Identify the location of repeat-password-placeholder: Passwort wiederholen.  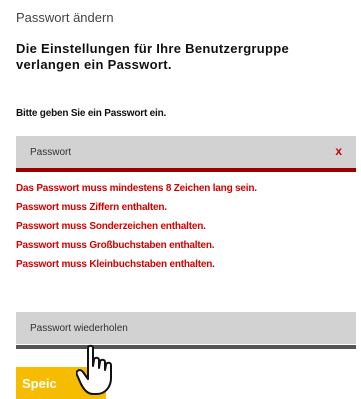
(79, 328).